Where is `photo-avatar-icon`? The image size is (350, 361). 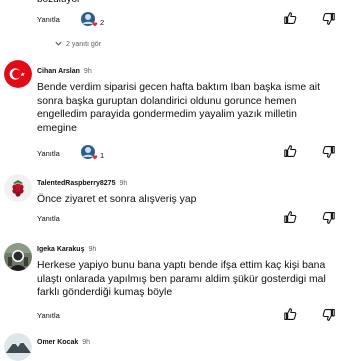
photo-avatar-icon is located at coordinates (18, 257).